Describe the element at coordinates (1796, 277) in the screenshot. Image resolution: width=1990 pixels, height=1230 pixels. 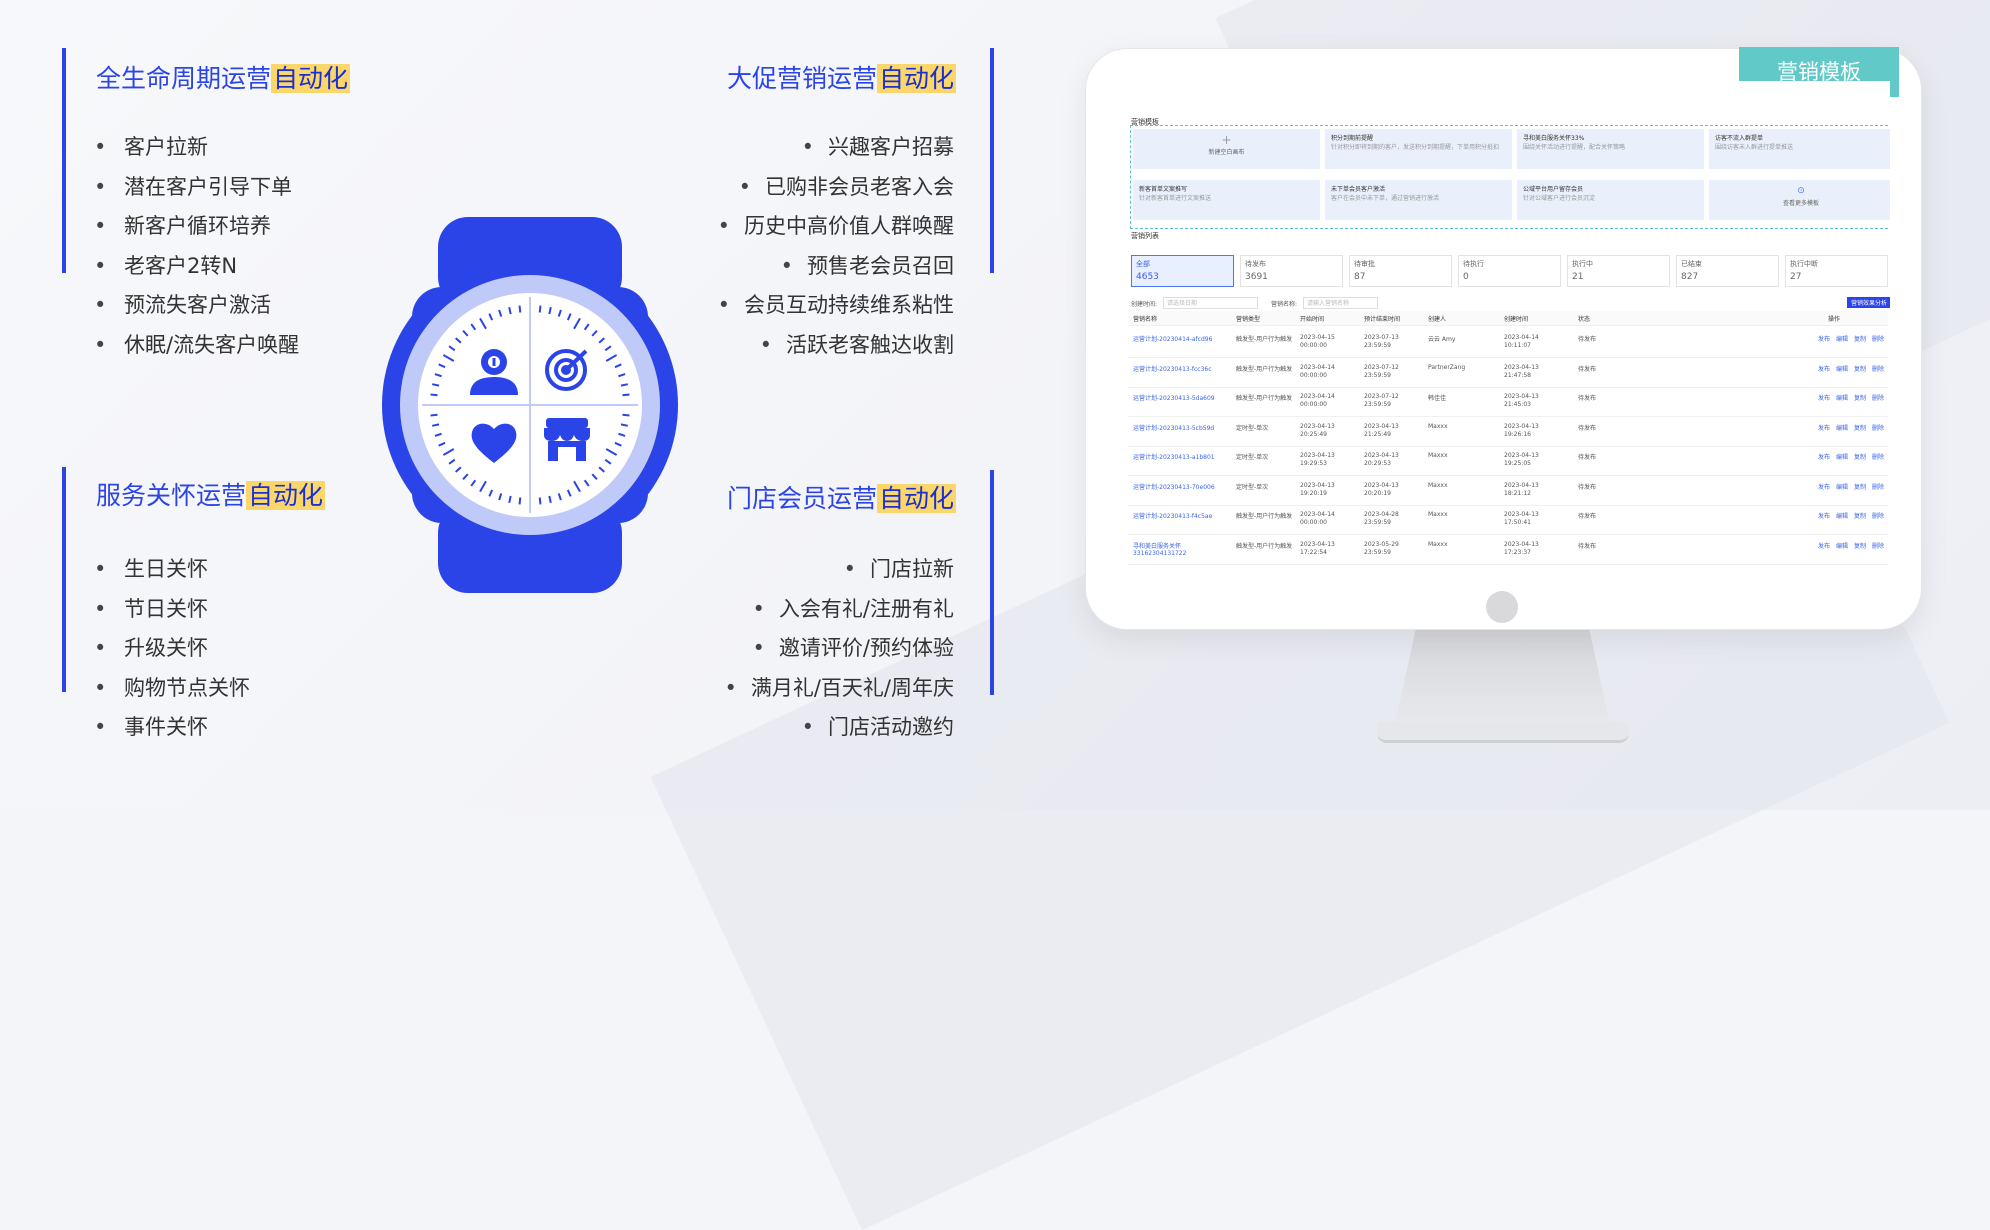
I see `stat-value: 27` at that location.